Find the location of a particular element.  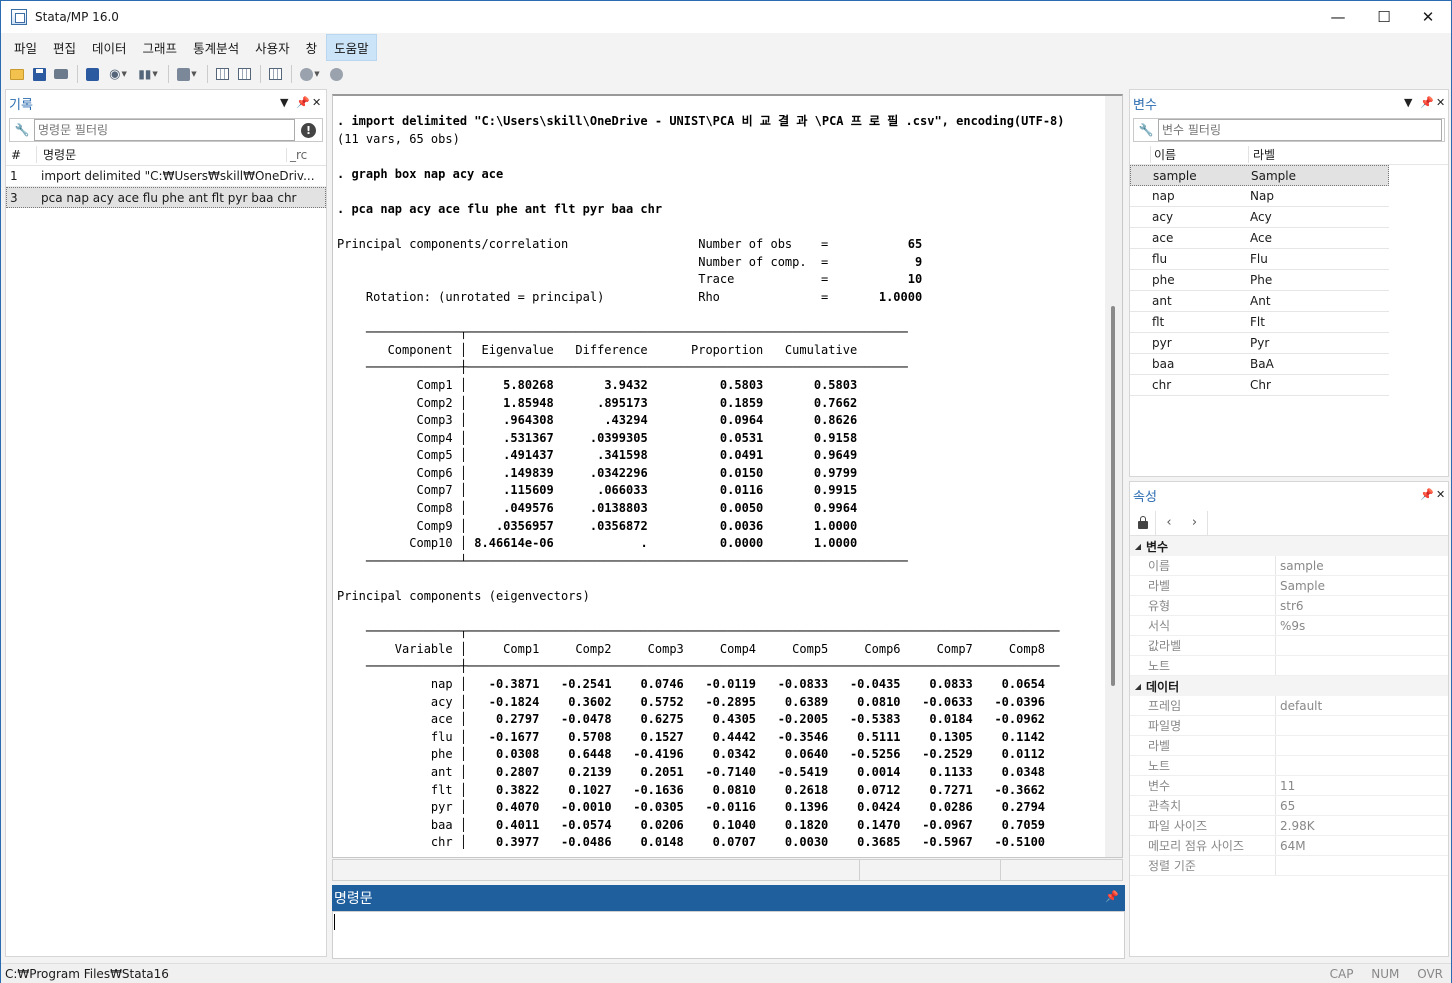

back-icon: ‹ is located at coordinates (1169, 523).